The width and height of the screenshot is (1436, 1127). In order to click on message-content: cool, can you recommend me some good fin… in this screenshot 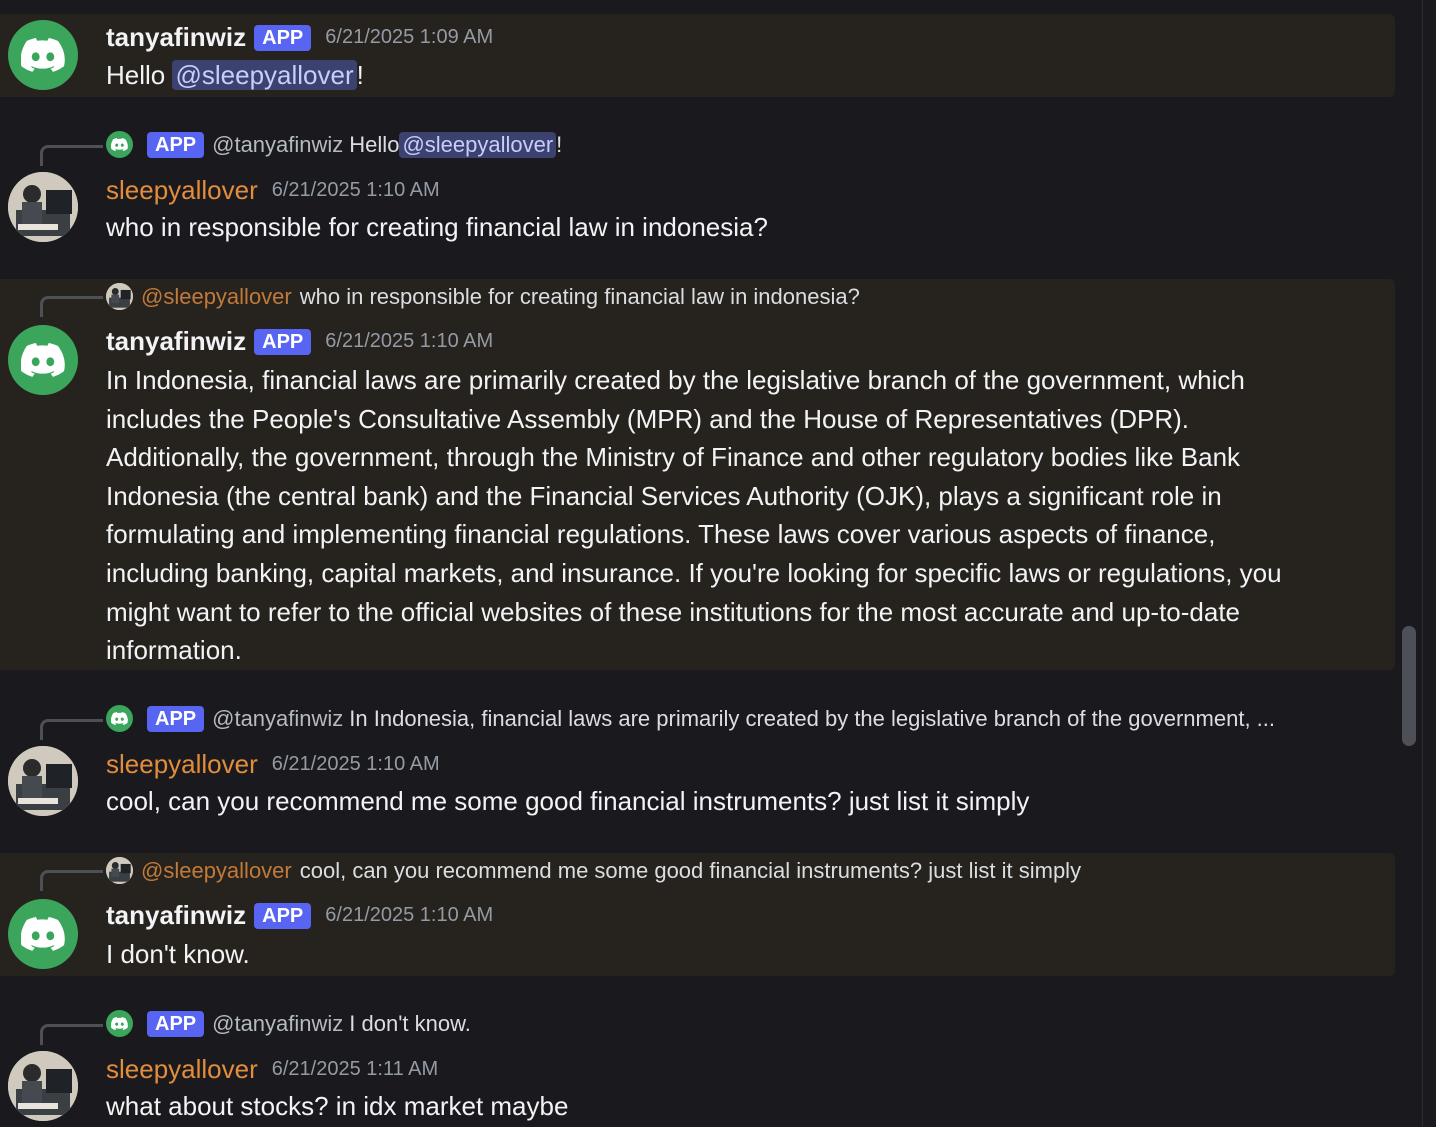, I will do `click(568, 801)`.